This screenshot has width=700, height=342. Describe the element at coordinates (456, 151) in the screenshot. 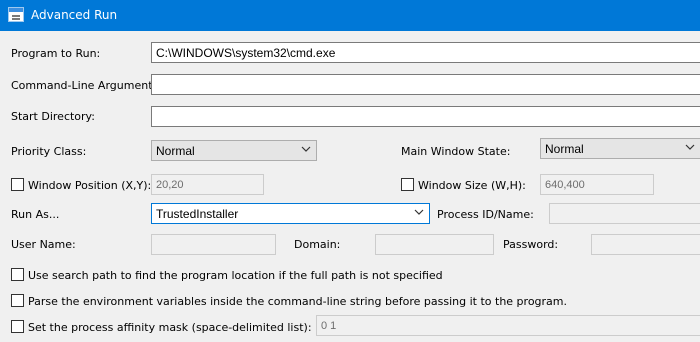

I see `main-window-state-label: Main Window State:` at that location.